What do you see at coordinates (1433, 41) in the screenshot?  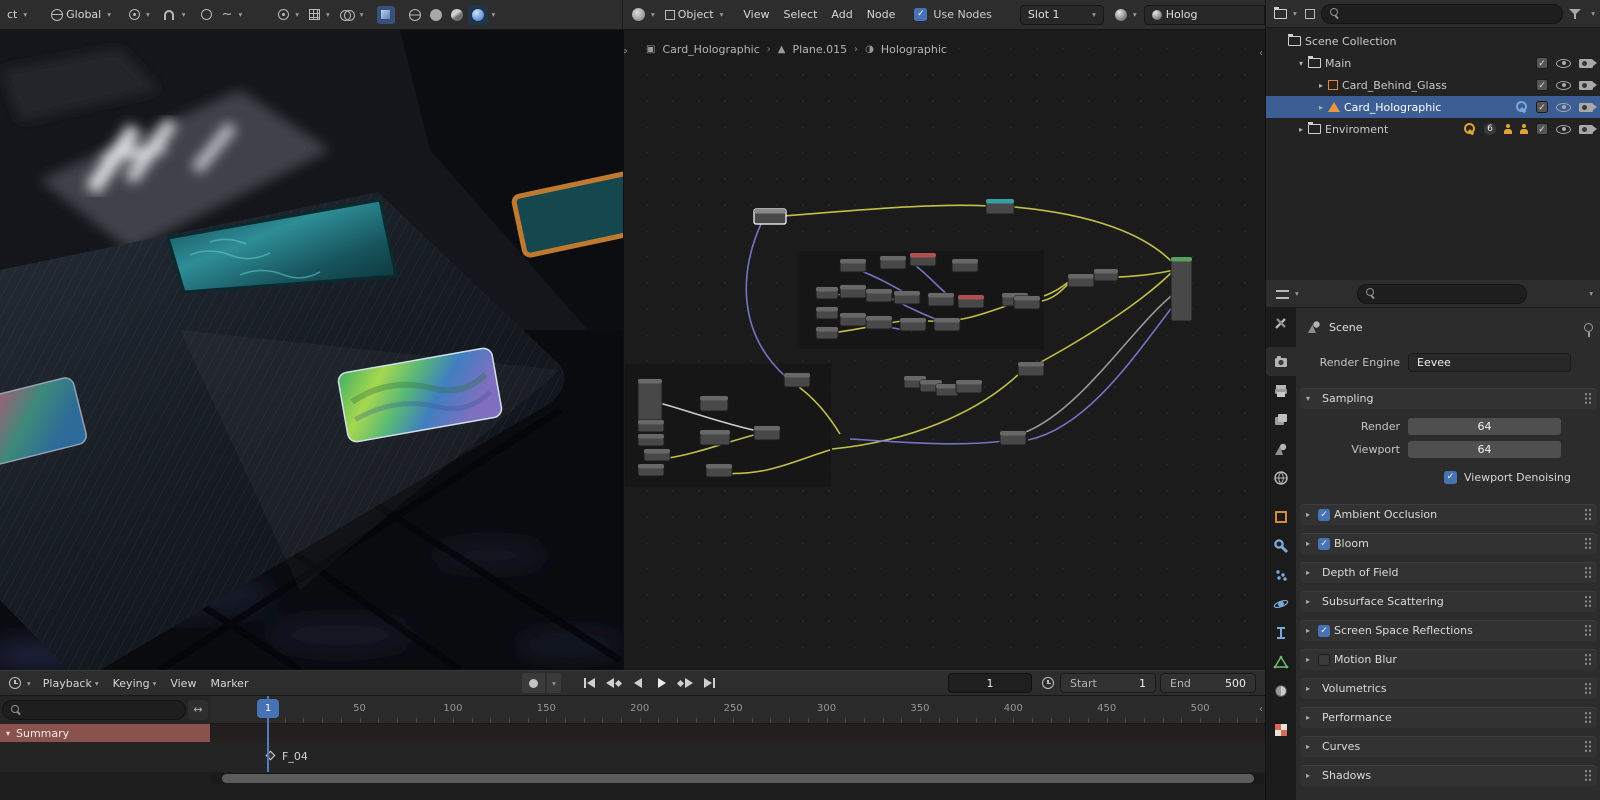 I see `outliner-row-scene-collection: Scene Collection` at bounding box center [1433, 41].